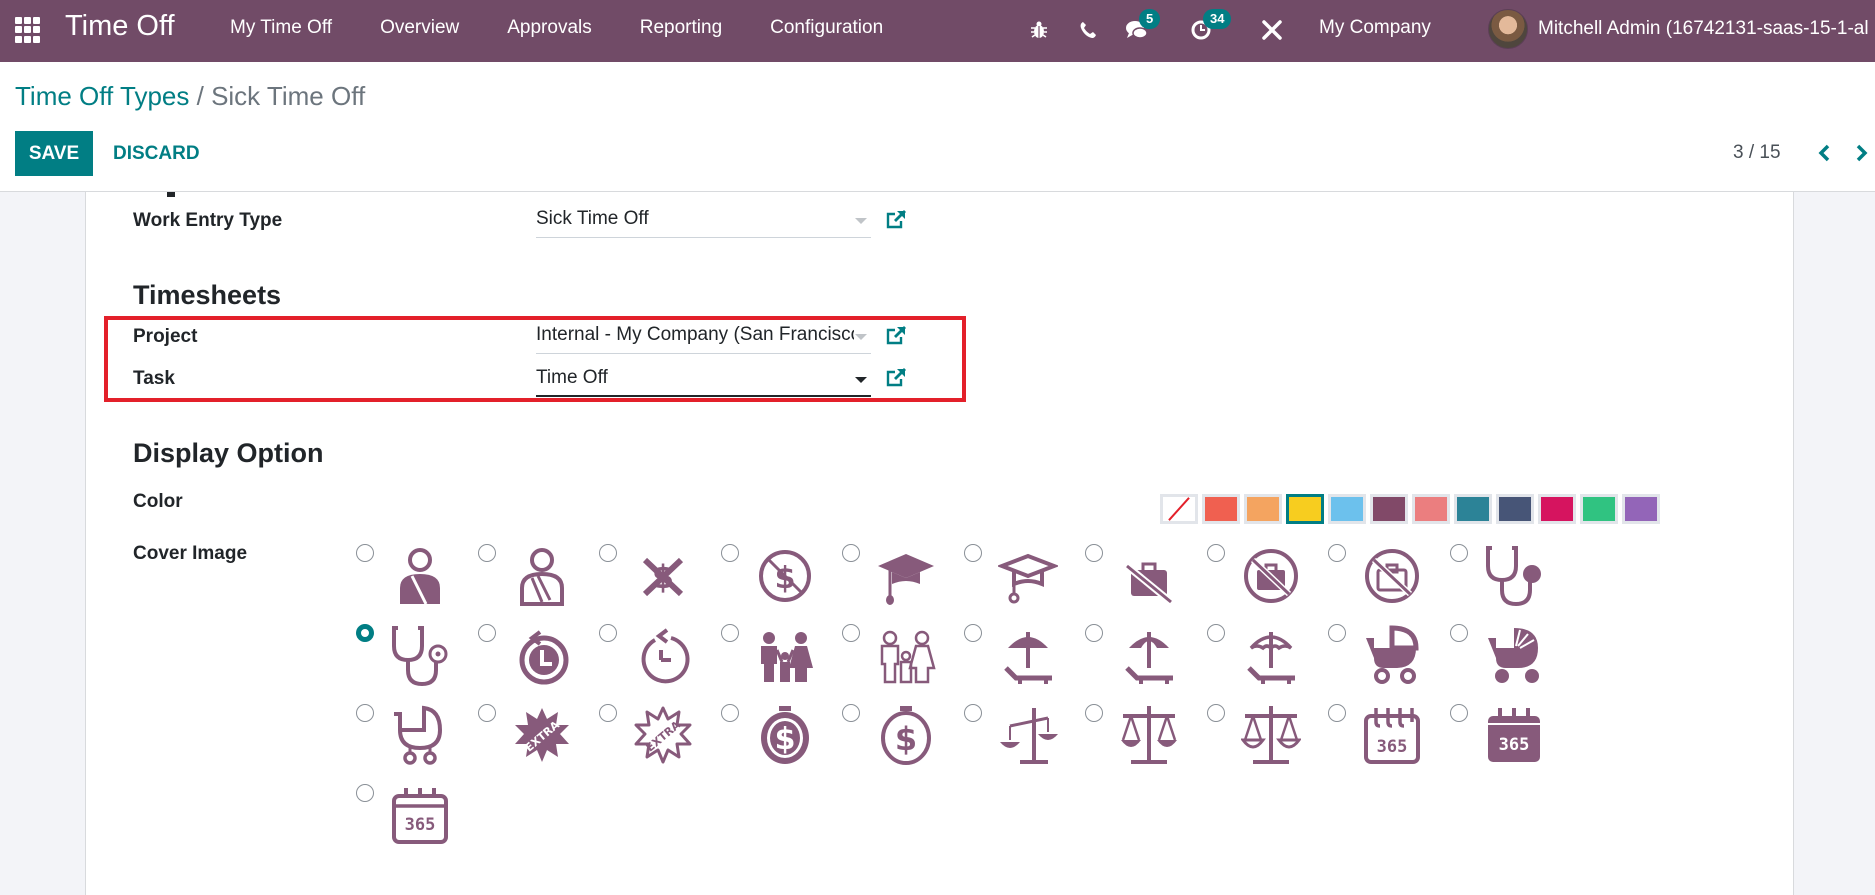  I want to click on stethoscope-outline-icon, so click(420, 655).